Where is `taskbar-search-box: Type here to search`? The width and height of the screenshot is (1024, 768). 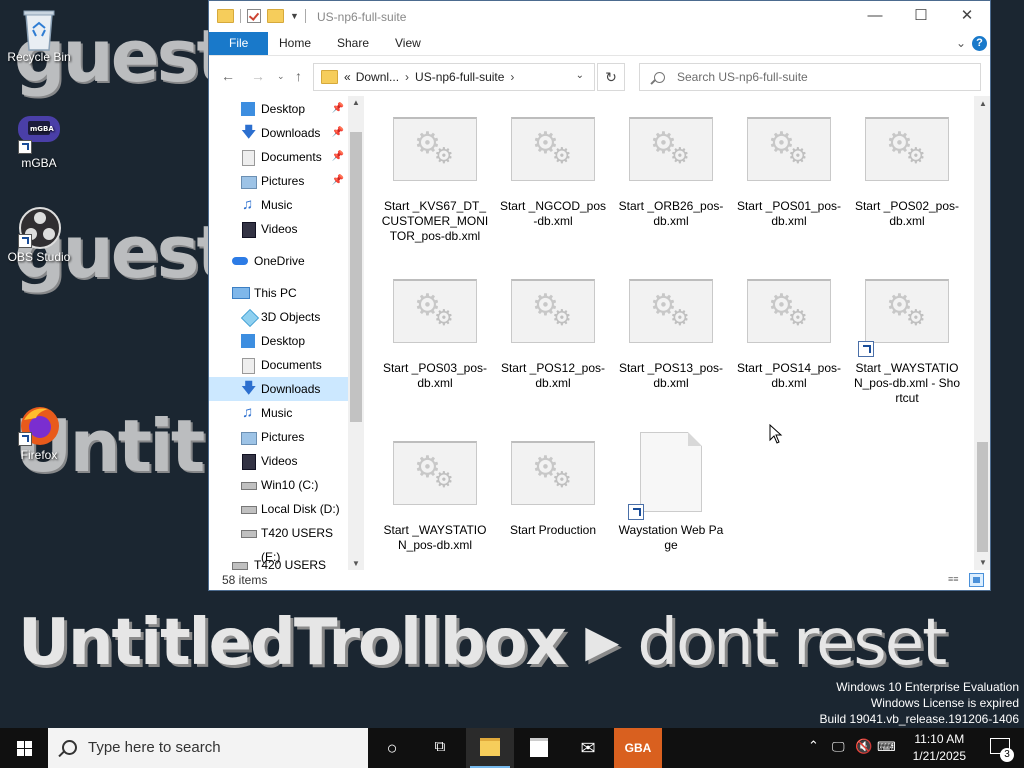
taskbar-search-box: Type here to search is located at coordinates (208, 748).